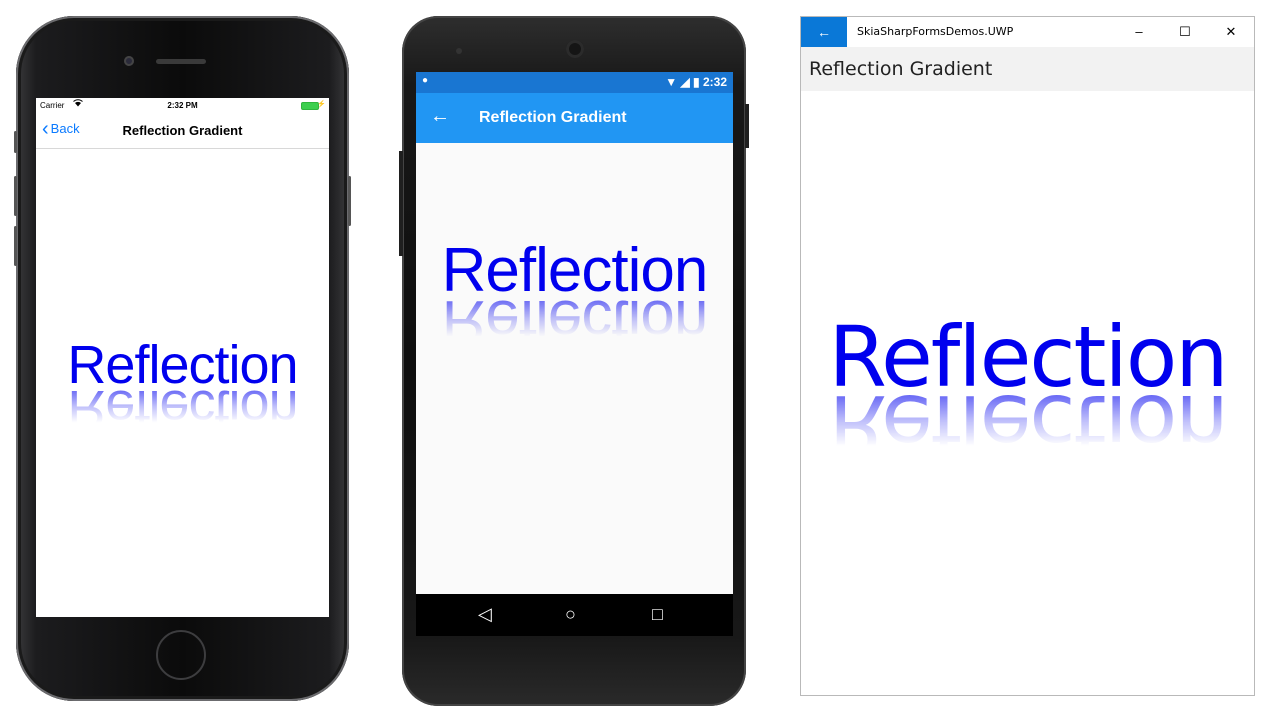 The width and height of the screenshot is (1280, 716). I want to click on android-navigation-bar: ◁ ○ □, so click(574, 615).